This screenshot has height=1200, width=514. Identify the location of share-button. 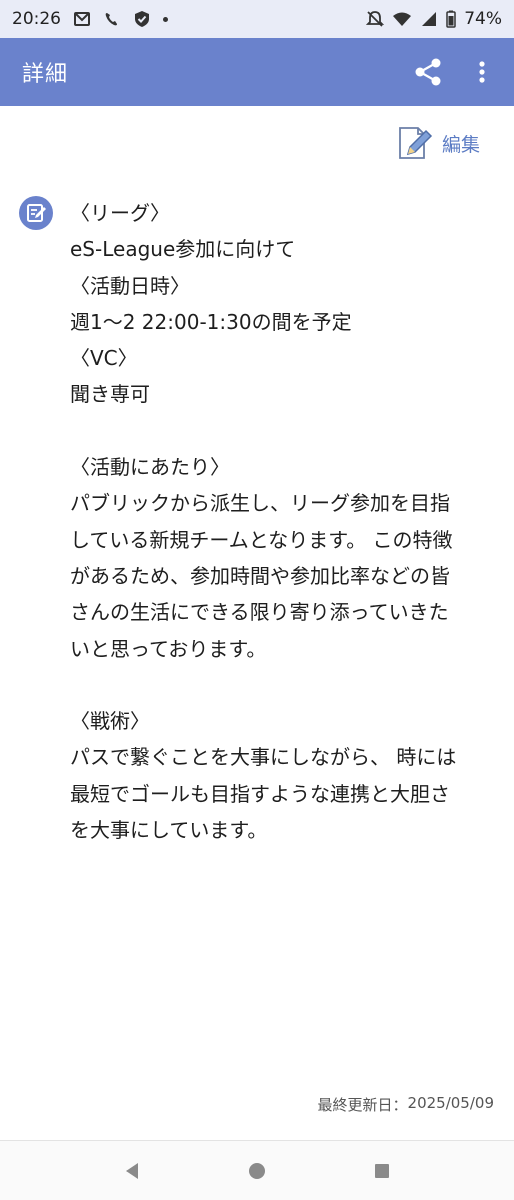
(428, 72).